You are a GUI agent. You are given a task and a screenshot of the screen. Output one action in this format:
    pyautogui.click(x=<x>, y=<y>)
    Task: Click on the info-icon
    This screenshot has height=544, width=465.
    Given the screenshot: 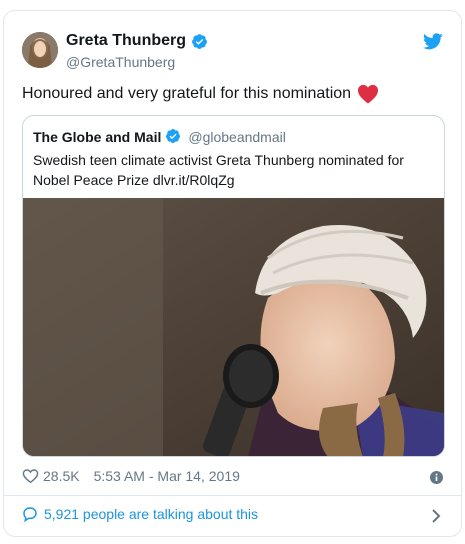 What is the action you would take?
    pyautogui.click(x=436, y=477)
    